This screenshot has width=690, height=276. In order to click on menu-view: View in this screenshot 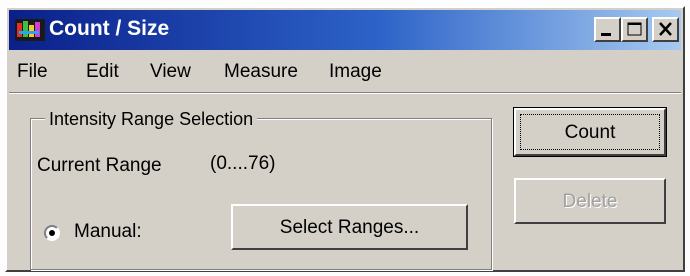, I will do `click(170, 72)`.